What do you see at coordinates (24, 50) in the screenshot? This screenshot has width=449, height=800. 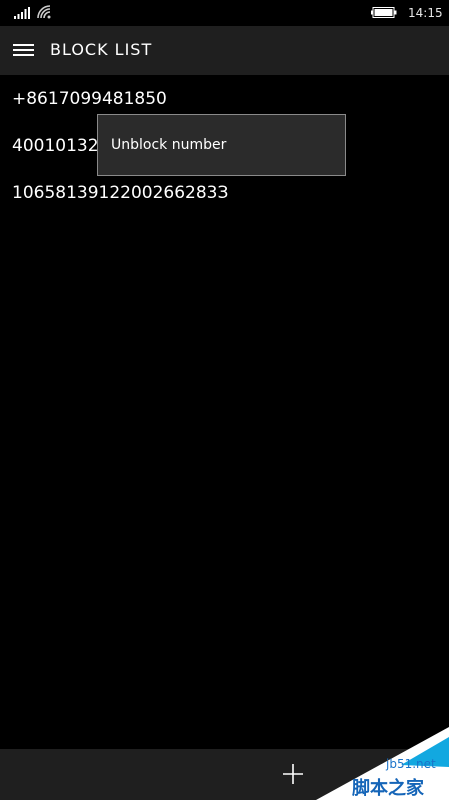 I see `hamburger-menu-icon` at bounding box center [24, 50].